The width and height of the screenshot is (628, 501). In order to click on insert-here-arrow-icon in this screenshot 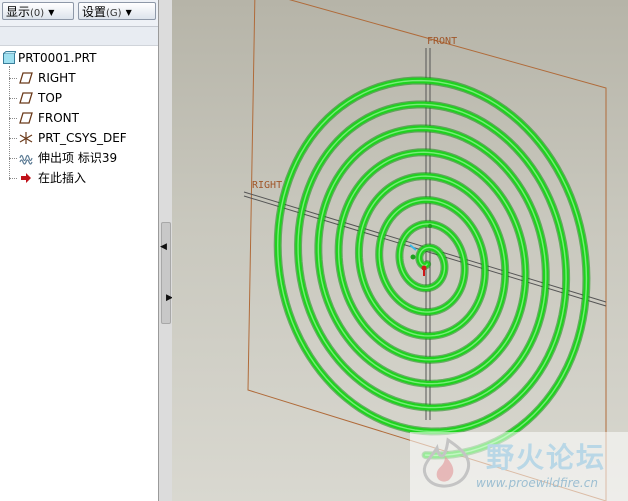, I will do `click(26, 178)`.